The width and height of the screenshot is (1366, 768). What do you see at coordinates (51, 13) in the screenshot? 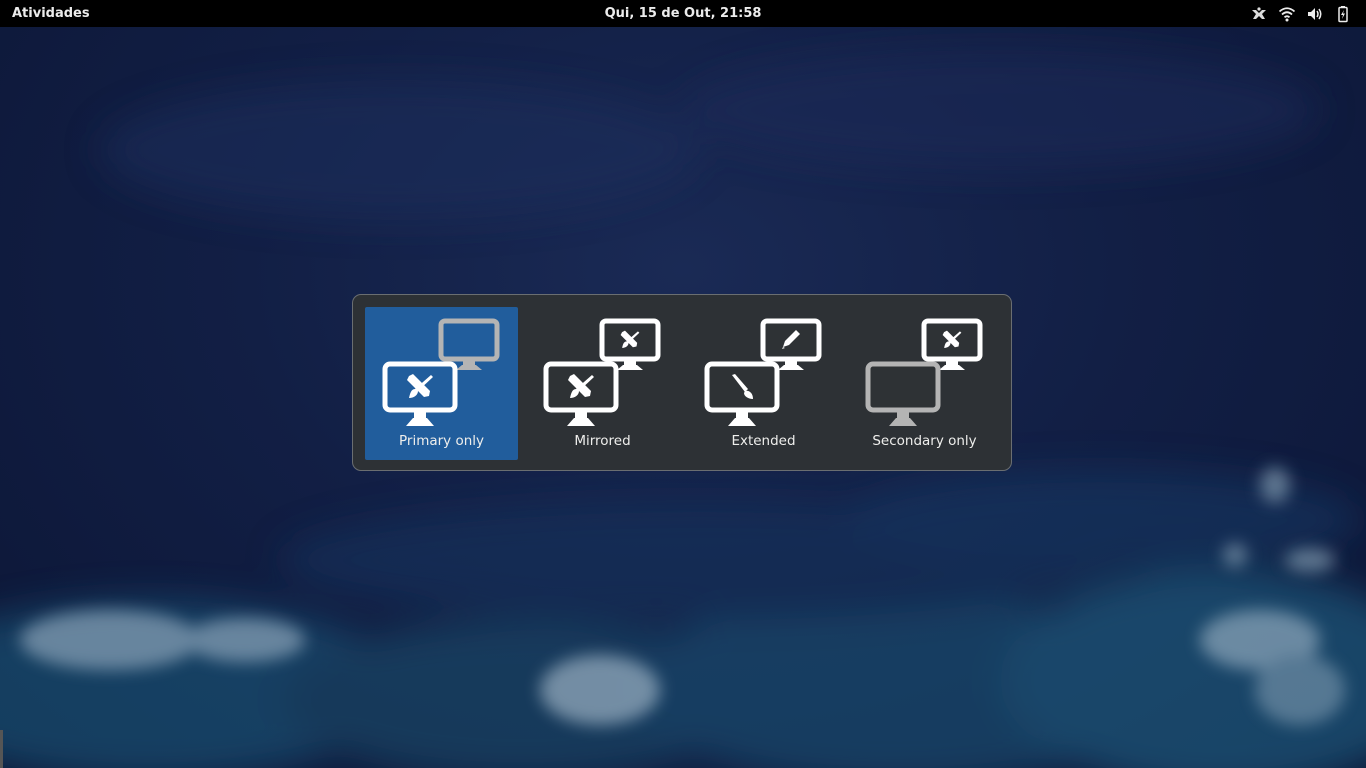
I see `activities-button: Atividades` at bounding box center [51, 13].